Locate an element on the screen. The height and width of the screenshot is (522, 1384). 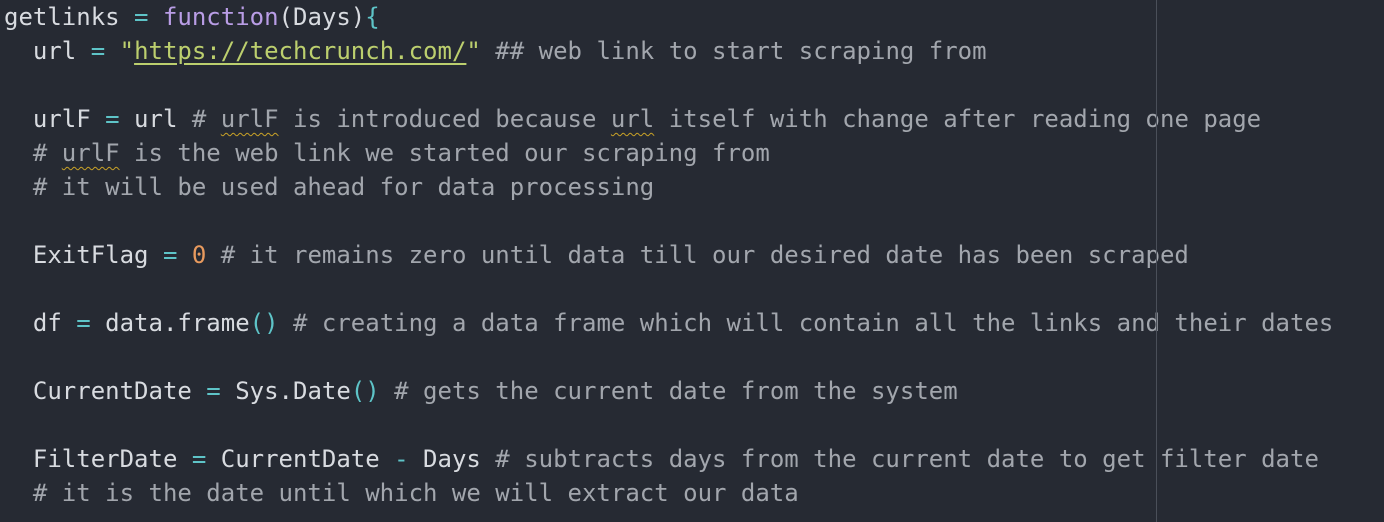
code-token: ( is located at coordinates (285, 17).